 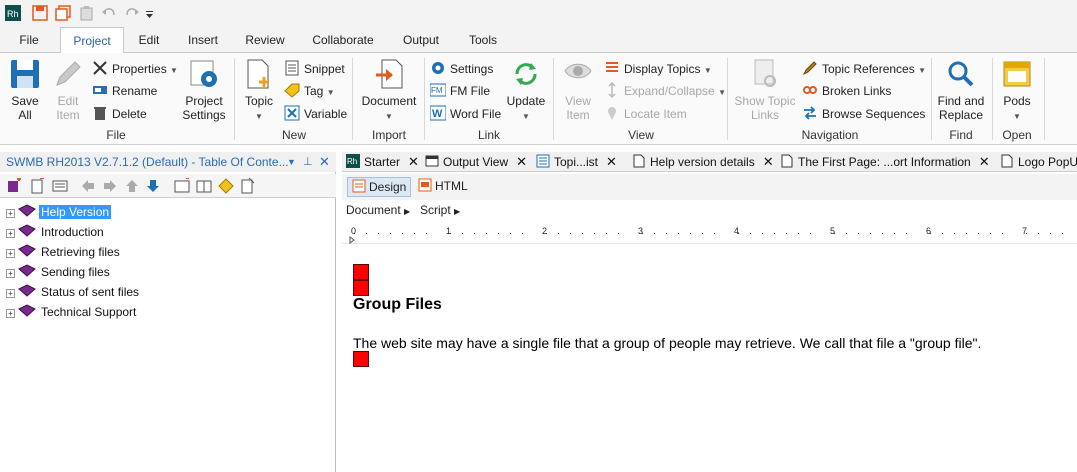 I want to click on group-divider, so click(x=931, y=99).